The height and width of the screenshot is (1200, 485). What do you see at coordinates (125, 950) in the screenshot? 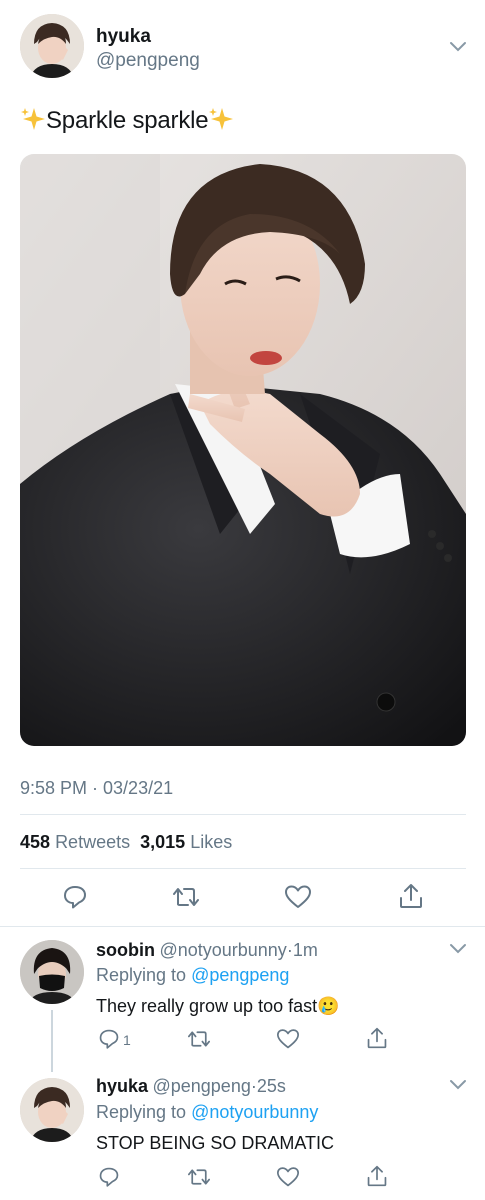
I see `reply-author-name: soobin` at bounding box center [125, 950].